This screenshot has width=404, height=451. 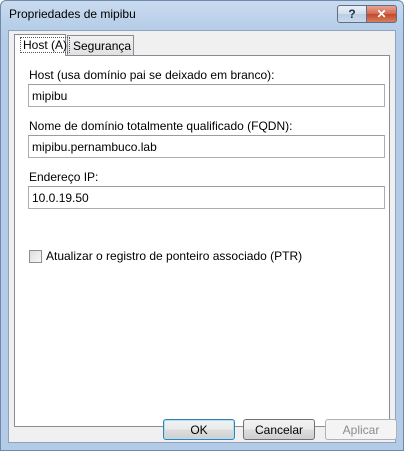 What do you see at coordinates (72, 14) in the screenshot?
I see `window-title: Propriedades de mipibu` at bounding box center [72, 14].